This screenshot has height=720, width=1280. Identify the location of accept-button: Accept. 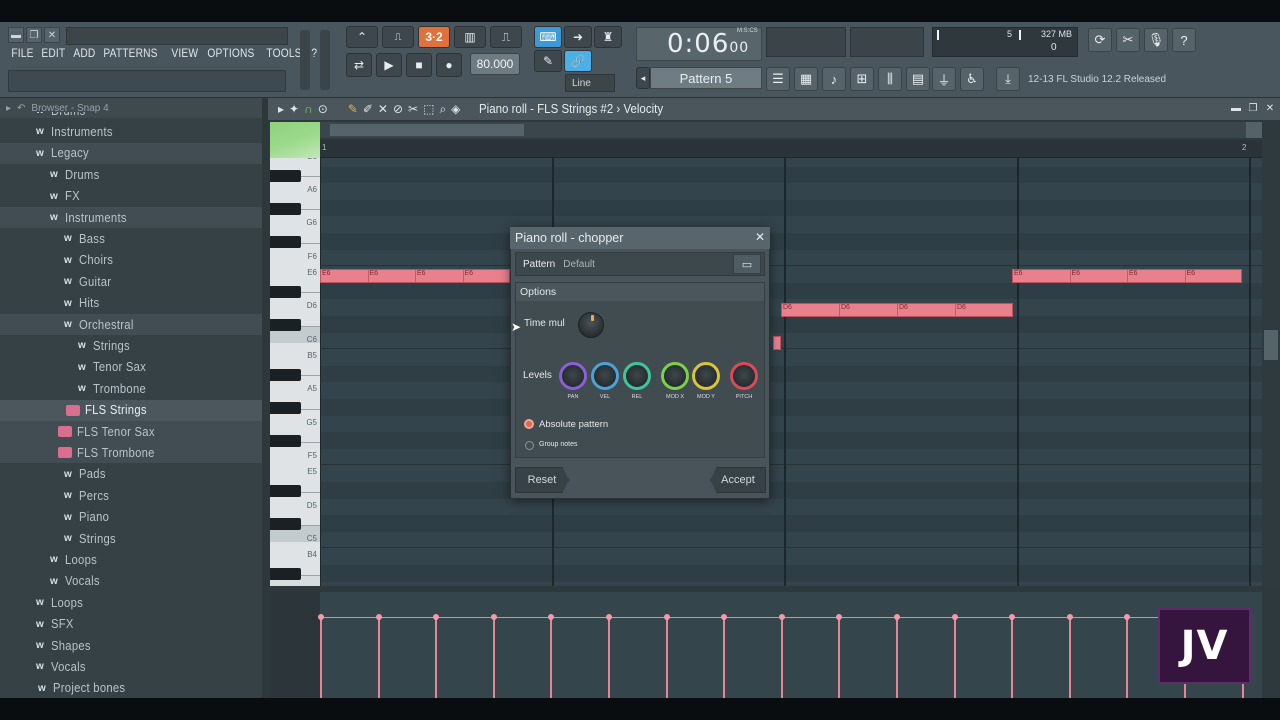
(738, 480).